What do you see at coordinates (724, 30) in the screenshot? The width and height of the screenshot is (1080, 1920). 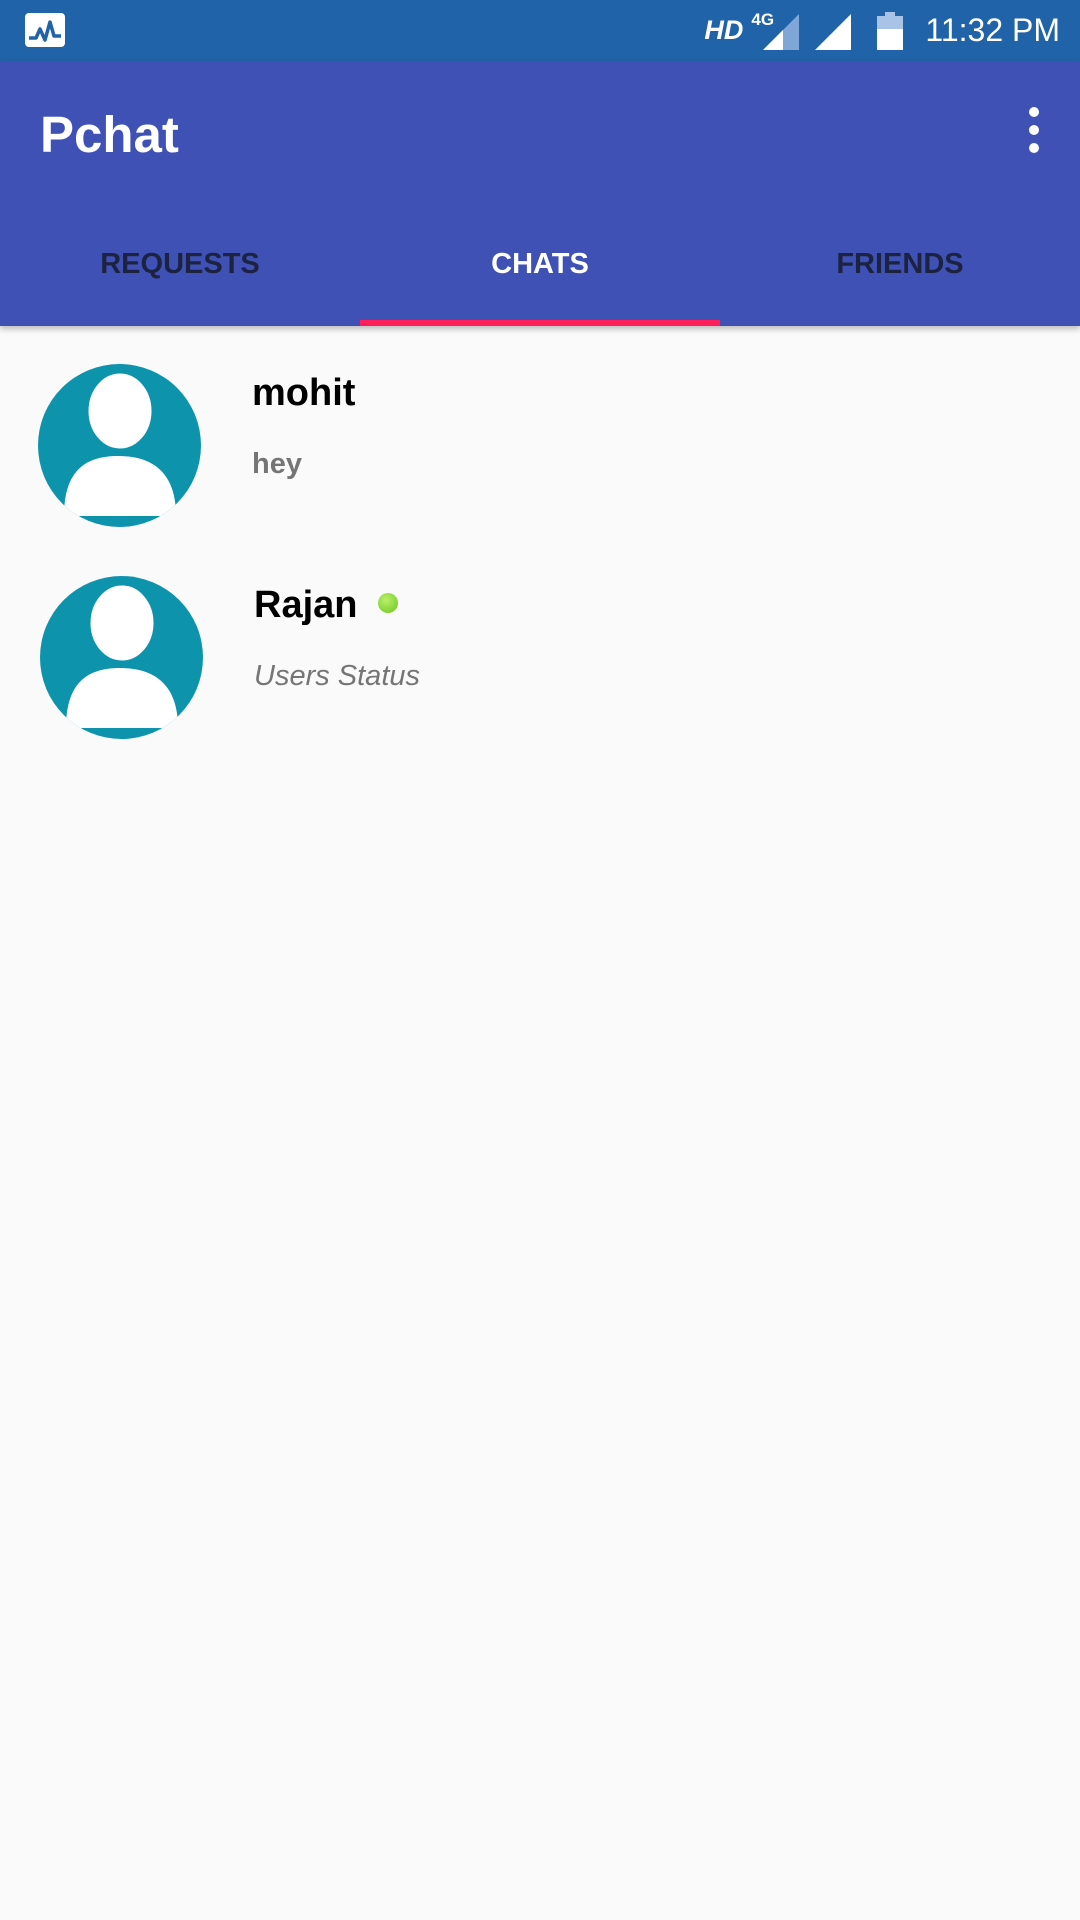 I see `network-label: HD` at bounding box center [724, 30].